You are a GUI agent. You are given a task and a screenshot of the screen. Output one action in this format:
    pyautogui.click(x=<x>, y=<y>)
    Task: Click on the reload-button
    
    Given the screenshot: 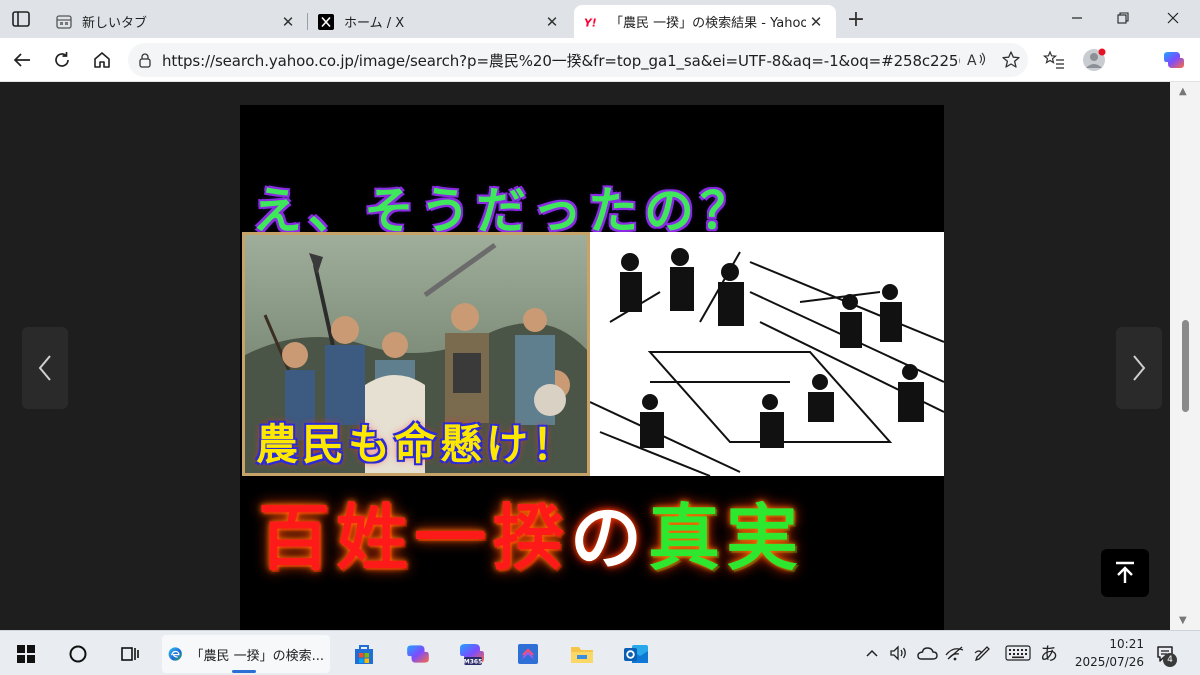 What is the action you would take?
    pyautogui.click(x=62, y=60)
    